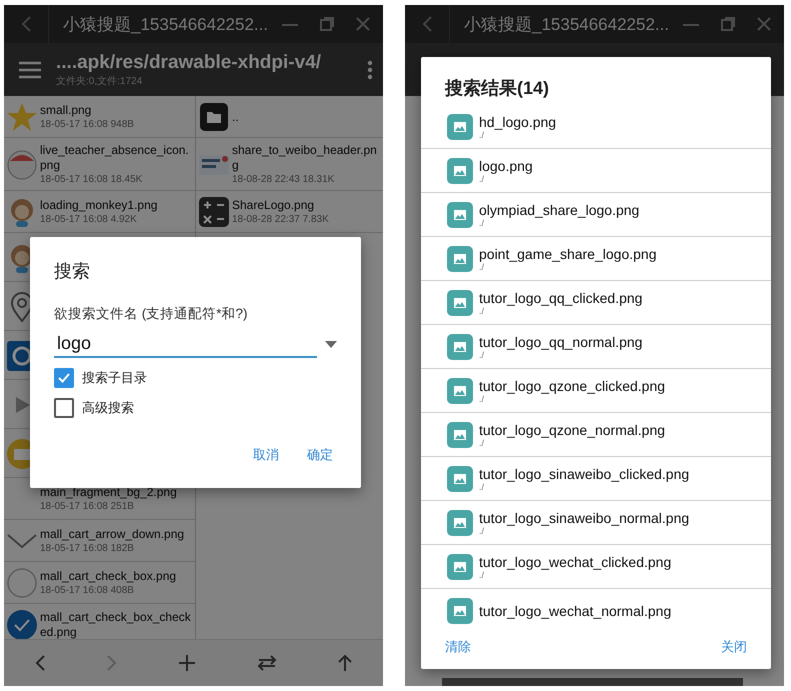 This screenshot has height=691, width=791. What do you see at coordinates (584, 518) in the screenshot?
I see `file-name: tutor_logo_sinaweibo_normal.png` at bounding box center [584, 518].